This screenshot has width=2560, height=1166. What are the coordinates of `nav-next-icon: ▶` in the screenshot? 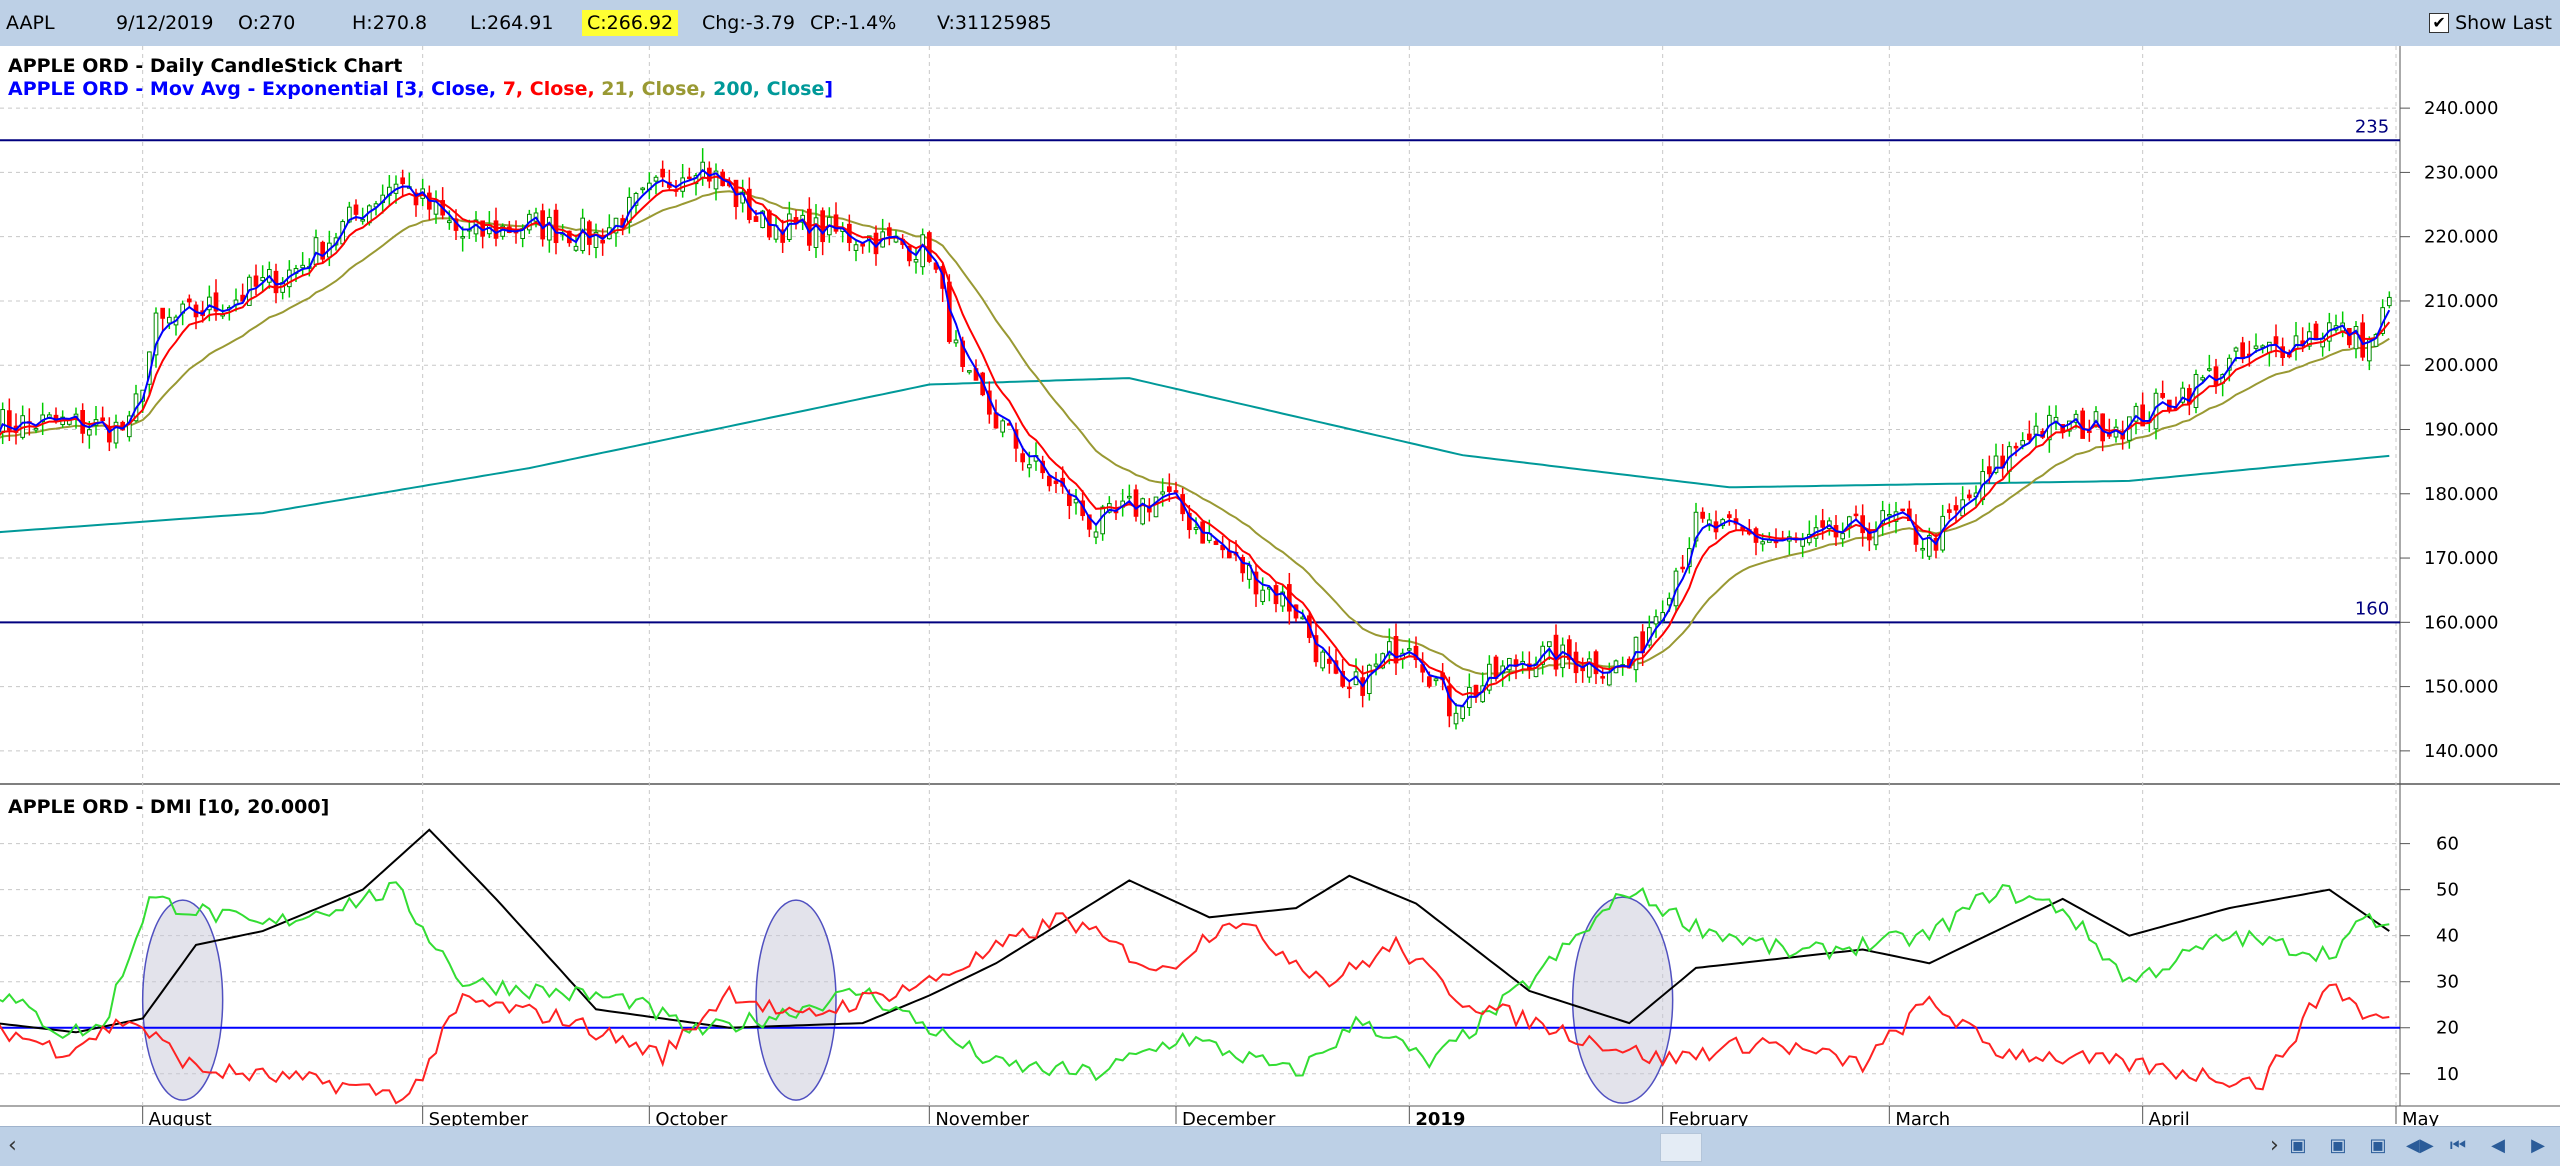 It's located at (2538, 1146).